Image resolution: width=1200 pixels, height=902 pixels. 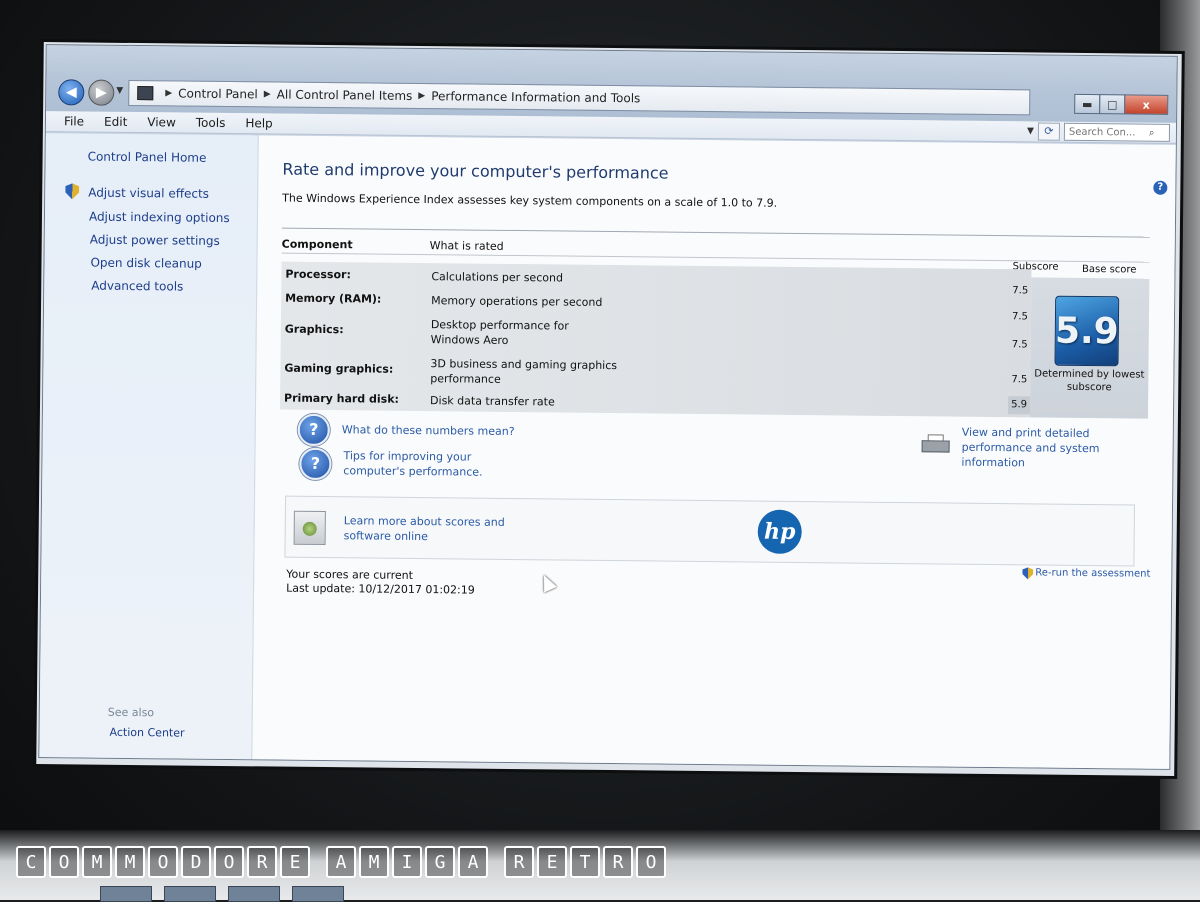 What do you see at coordinates (547, 582) in the screenshot?
I see `mouse-cursor-icon` at bounding box center [547, 582].